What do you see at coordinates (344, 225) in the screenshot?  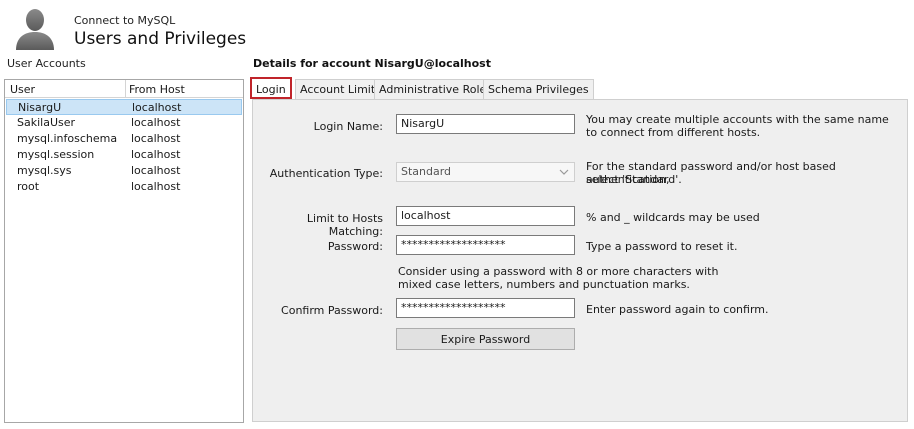 I see `hosts-label: Limit to Hosts Matching:` at bounding box center [344, 225].